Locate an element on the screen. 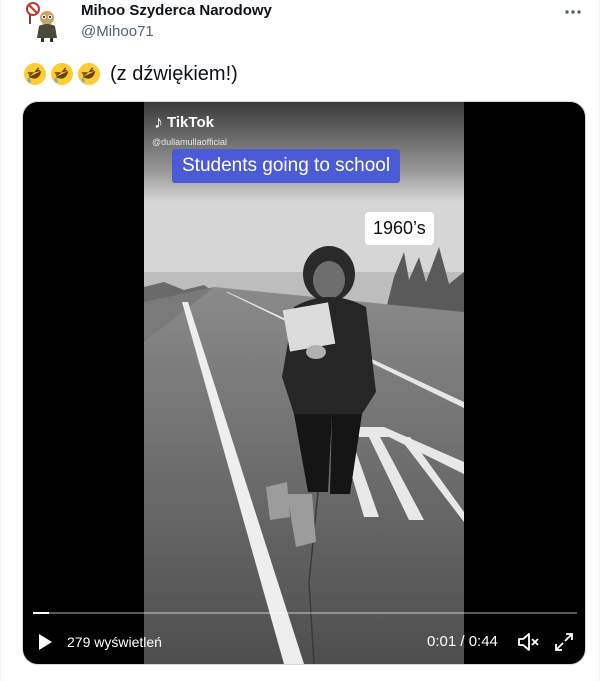 This screenshot has width=600, height=681. author-display-name: Mihoo Szyderca Narodowy is located at coordinates (176, 11).